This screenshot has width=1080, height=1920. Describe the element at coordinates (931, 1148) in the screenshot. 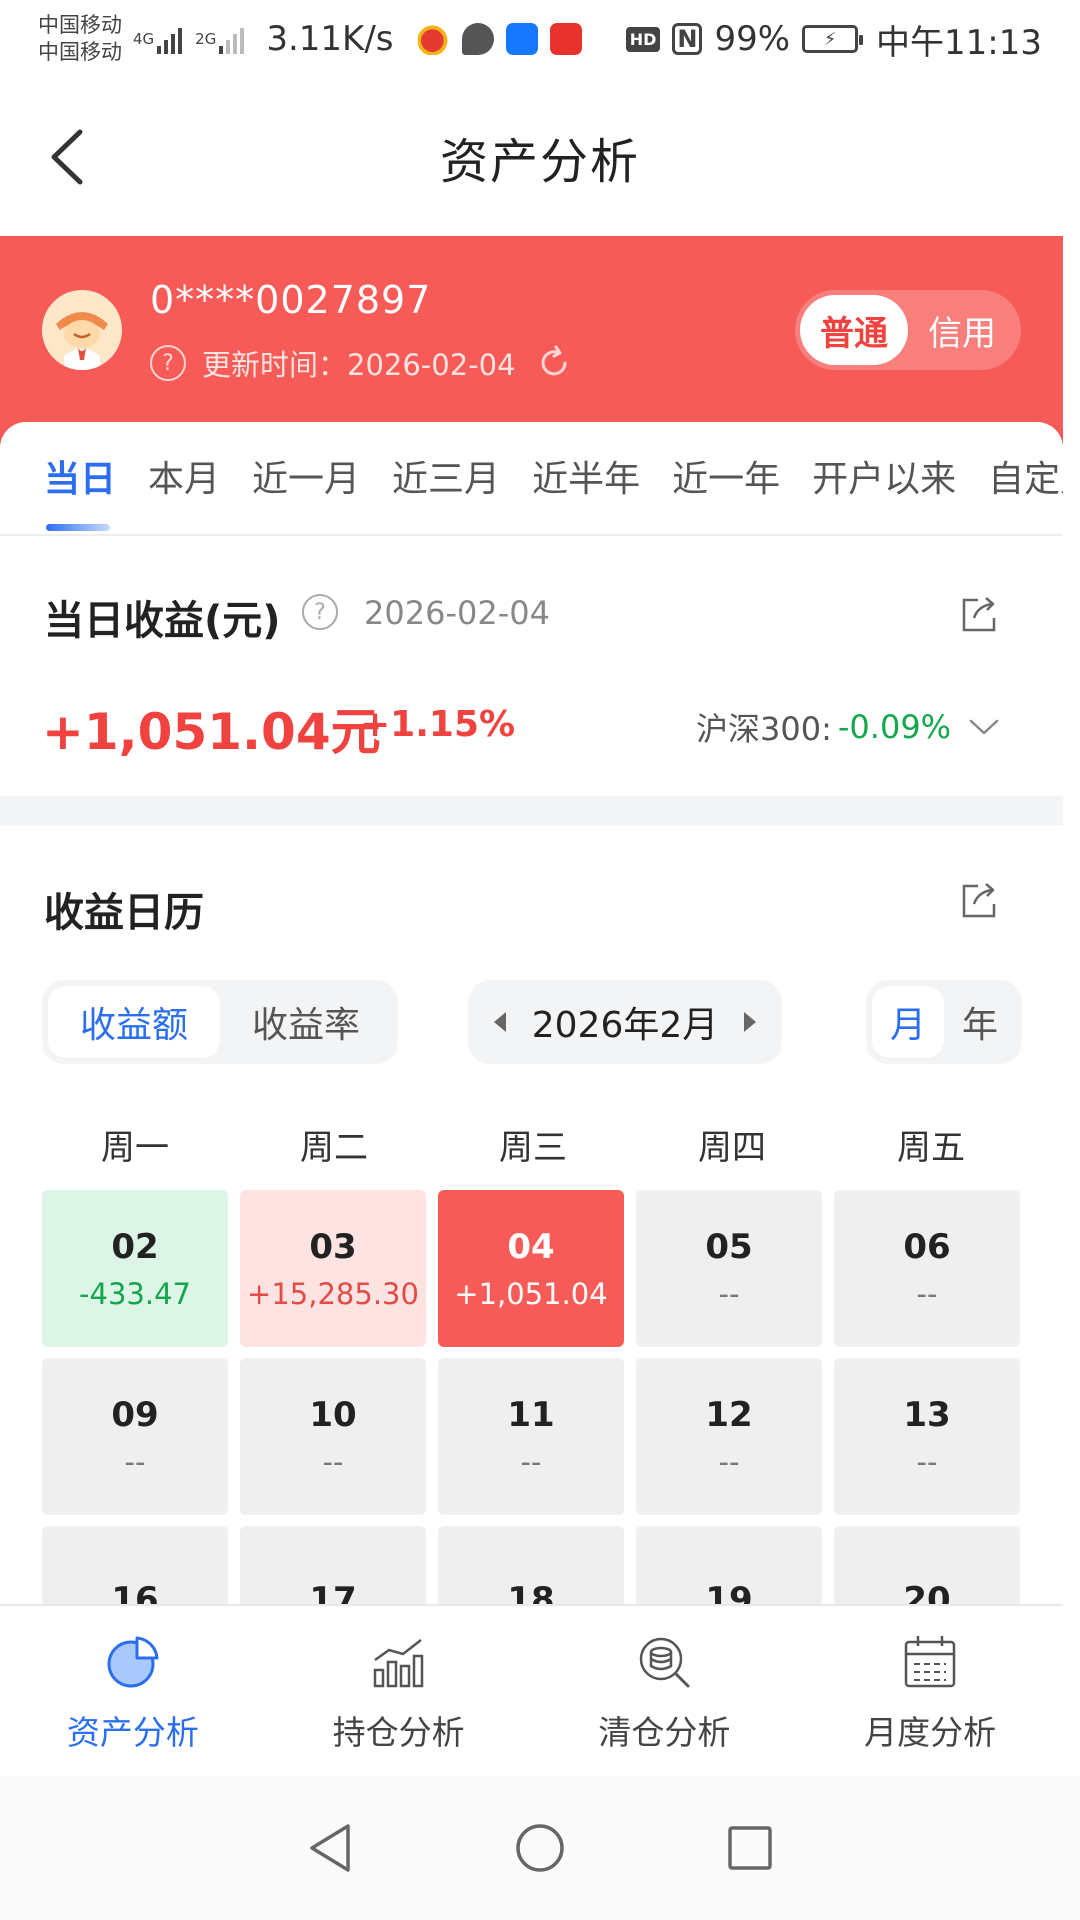

I see `weekday-fri: 周五` at that location.